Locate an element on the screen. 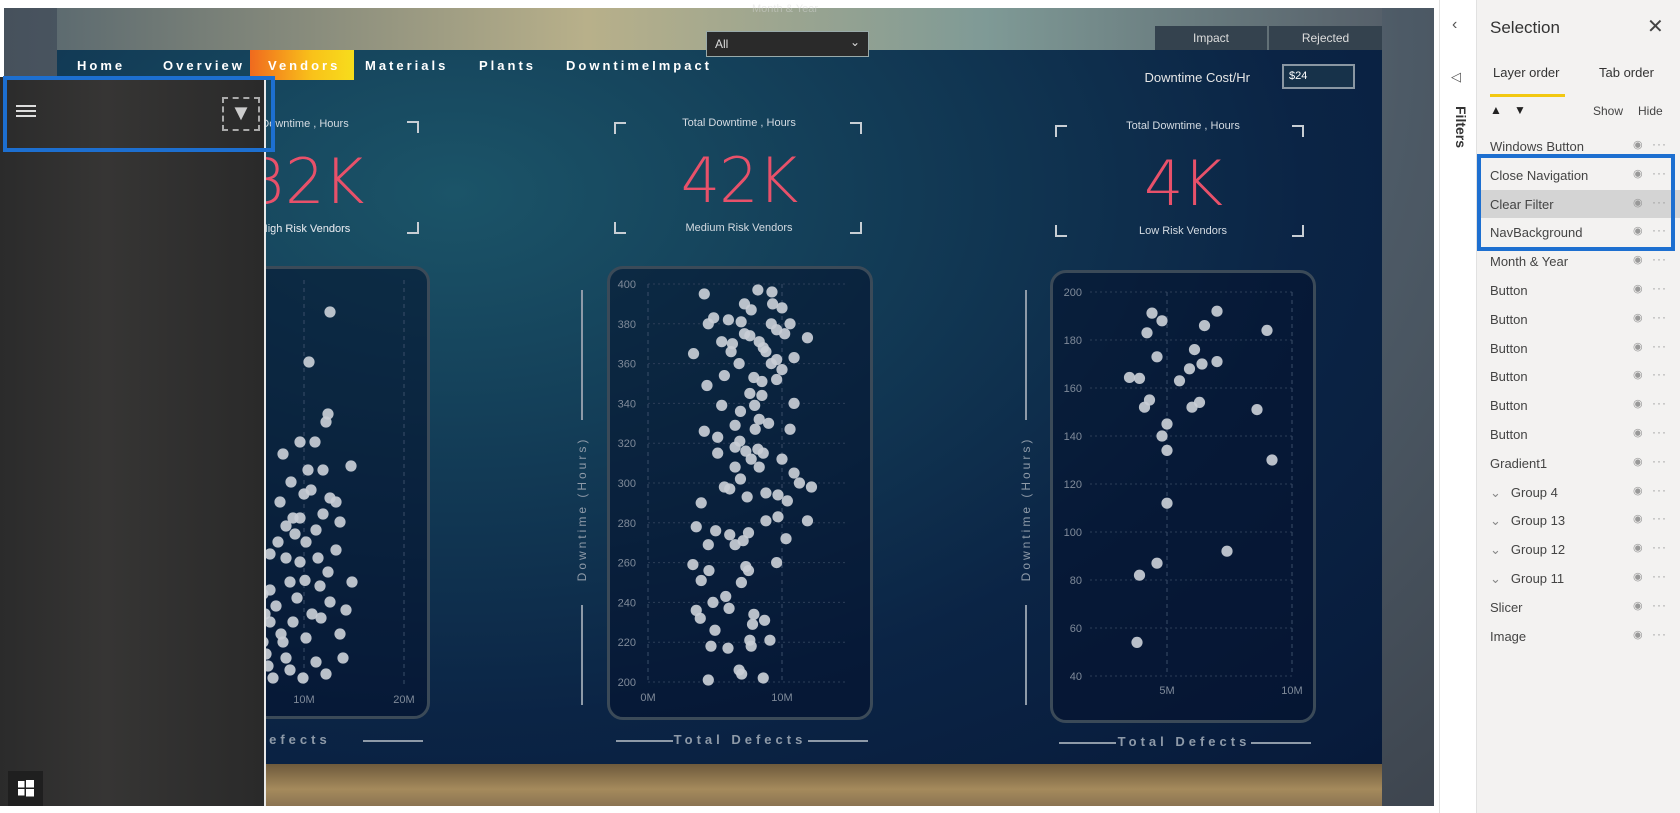 This screenshot has height=813, width=1680. hide-all-button: Hide is located at coordinates (1650, 111).